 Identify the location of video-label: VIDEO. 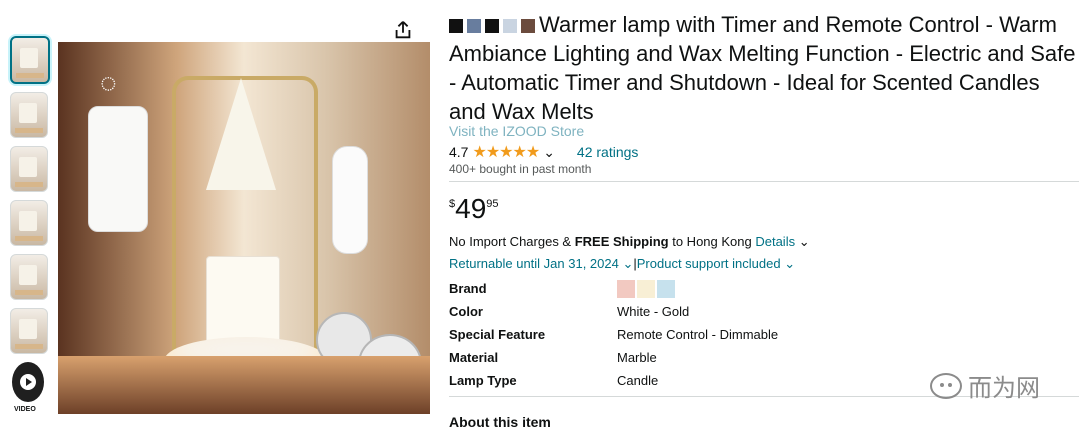
(25, 409).